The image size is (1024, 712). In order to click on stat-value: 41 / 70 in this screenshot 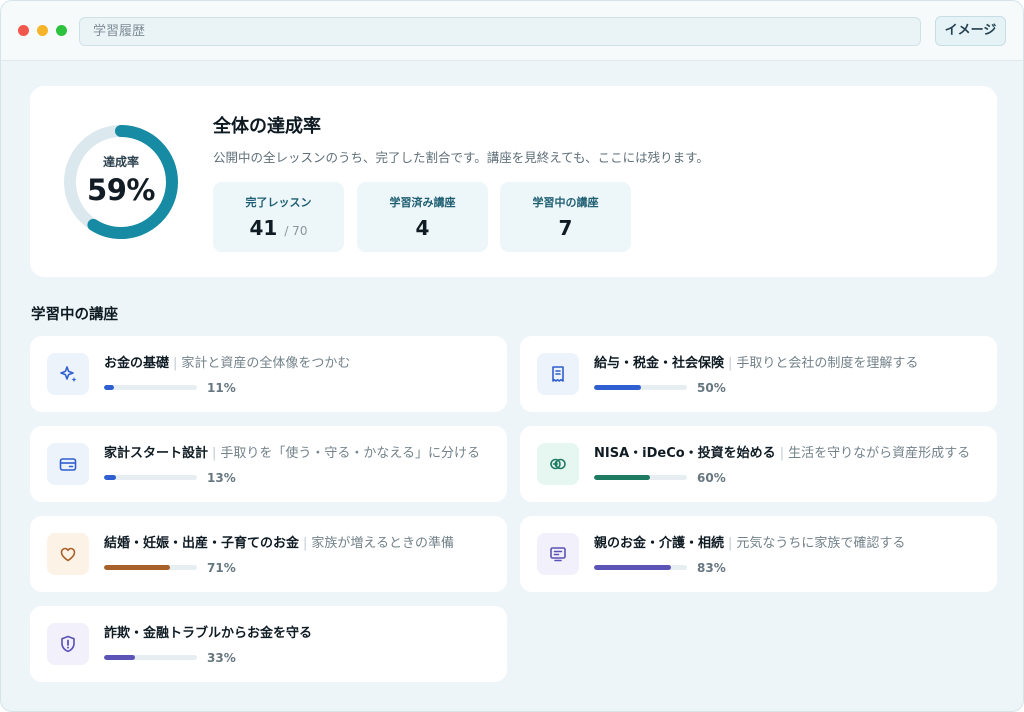, I will do `click(278, 228)`.